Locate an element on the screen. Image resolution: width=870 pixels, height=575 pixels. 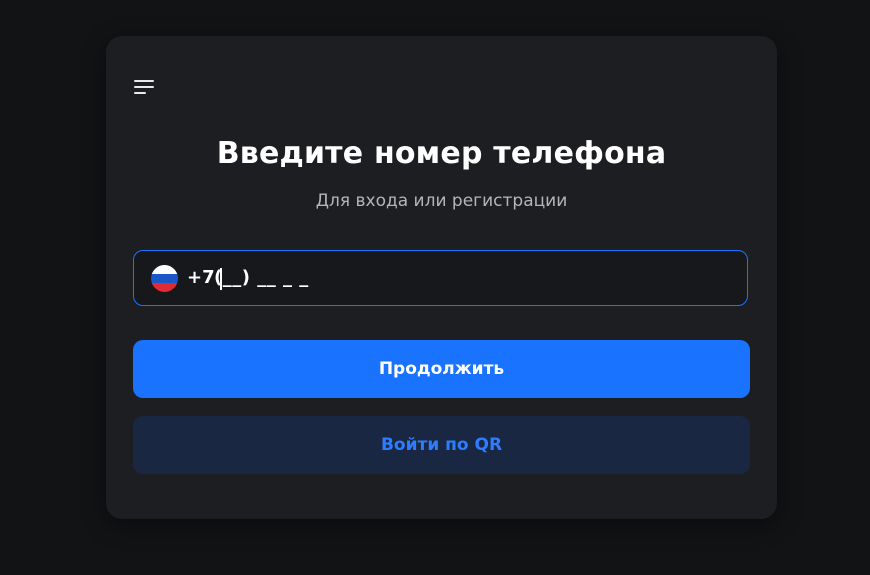
country-code: +7 is located at coordinates (201, 277).